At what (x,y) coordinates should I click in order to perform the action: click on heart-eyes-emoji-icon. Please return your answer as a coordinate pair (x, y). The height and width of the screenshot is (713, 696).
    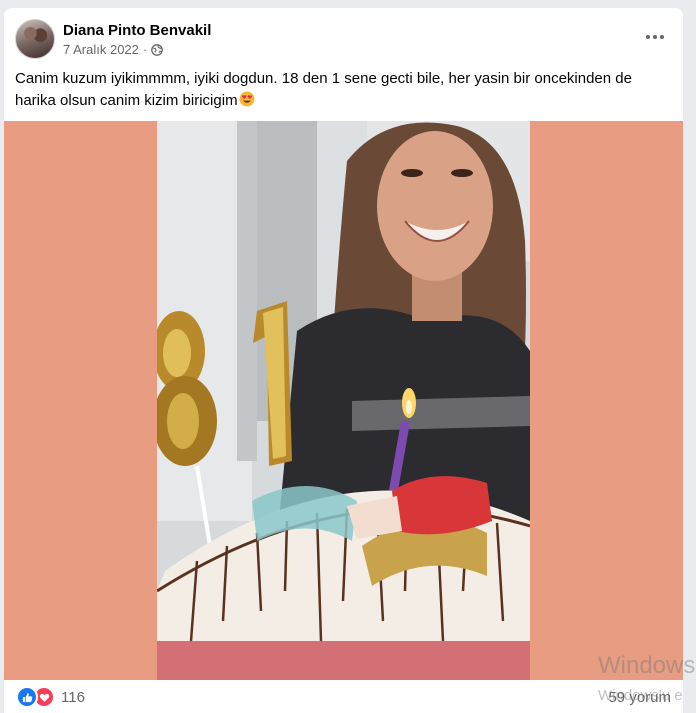
    Looking at the image, I should click on (247, 99).